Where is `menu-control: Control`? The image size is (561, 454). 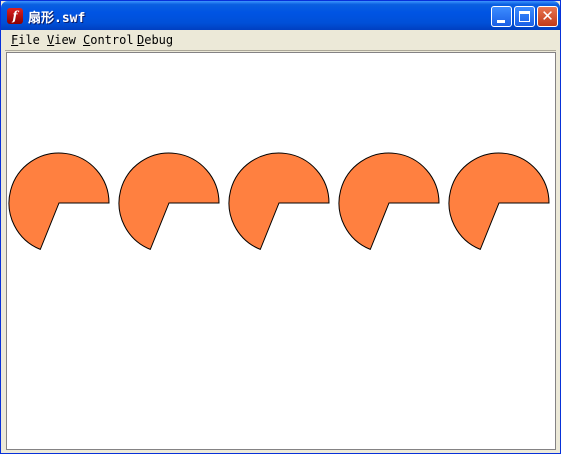
menu-control: Control is located at coordinates (108, 40).